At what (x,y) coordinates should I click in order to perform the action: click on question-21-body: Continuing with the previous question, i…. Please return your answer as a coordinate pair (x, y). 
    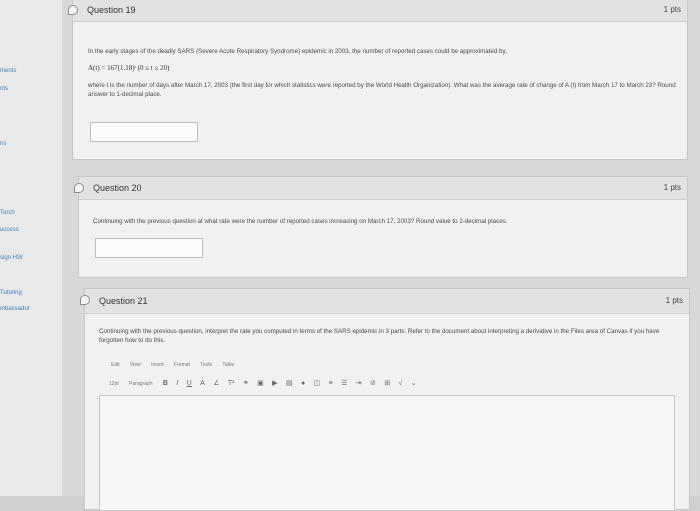
    Looking at the image, I should click on (379, 336).